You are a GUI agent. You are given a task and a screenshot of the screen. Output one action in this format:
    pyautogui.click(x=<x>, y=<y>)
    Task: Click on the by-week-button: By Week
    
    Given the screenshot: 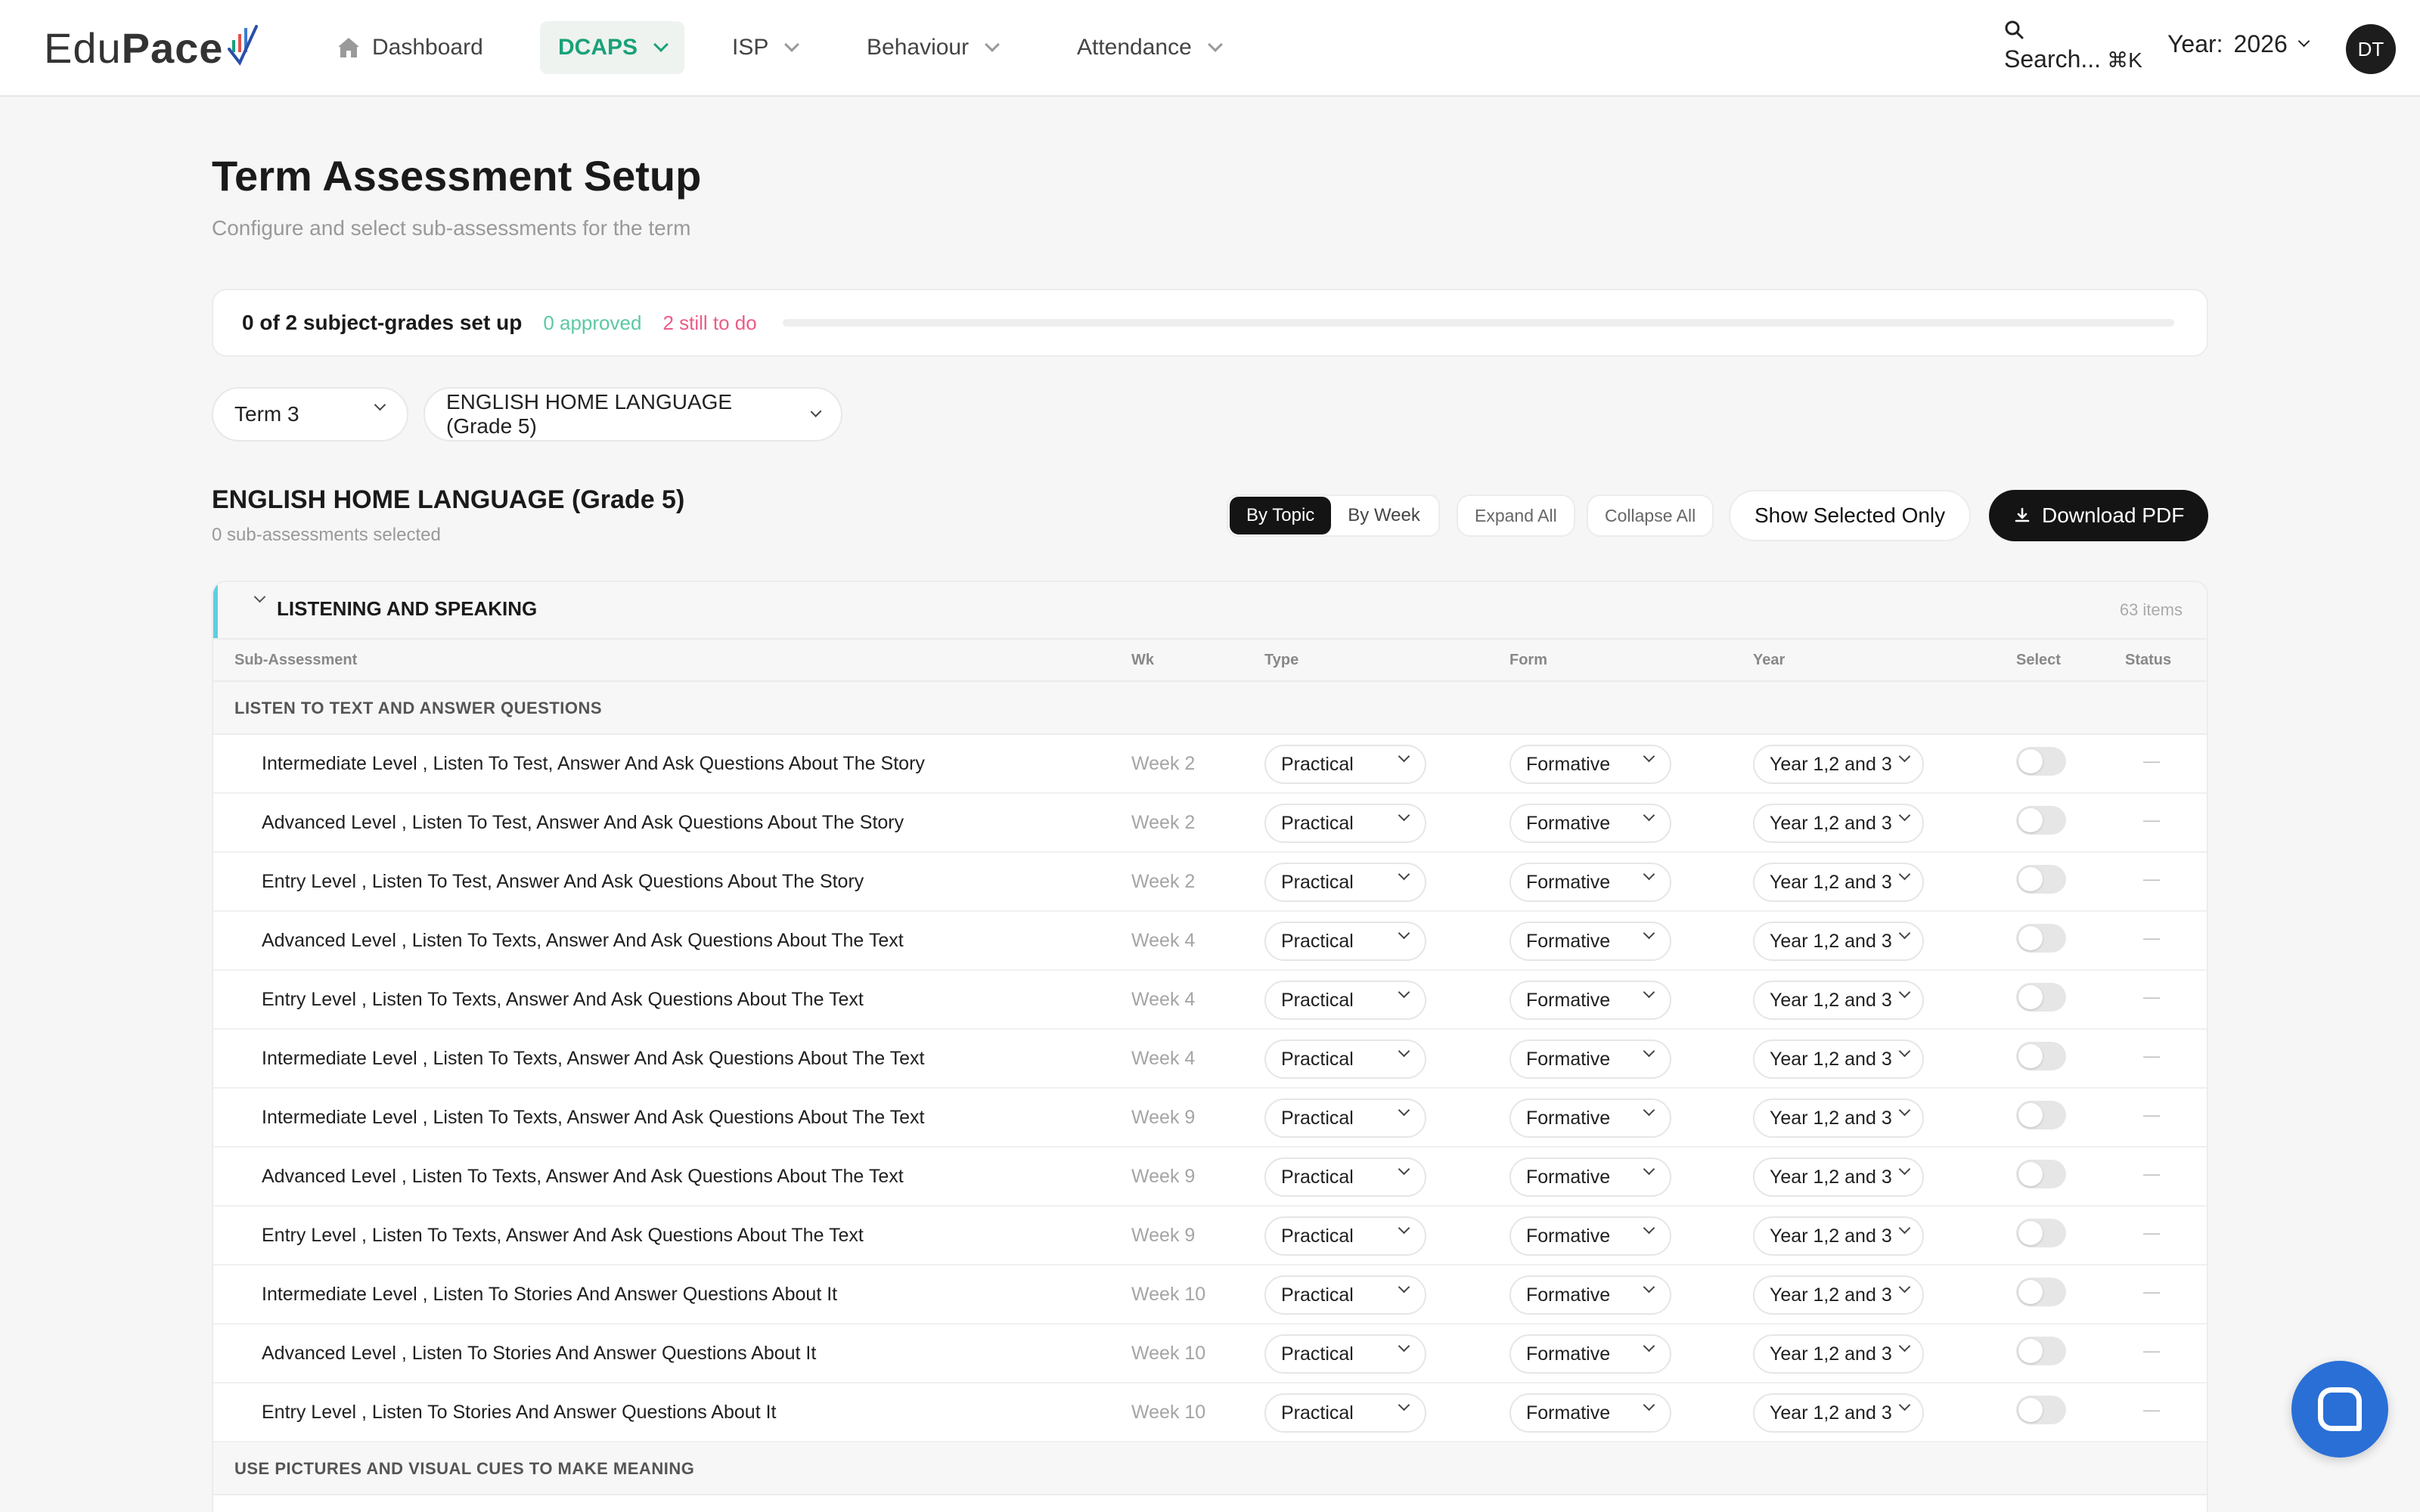 What is the action you would take?
    pyautogui.click(x=1384, y=515)
    